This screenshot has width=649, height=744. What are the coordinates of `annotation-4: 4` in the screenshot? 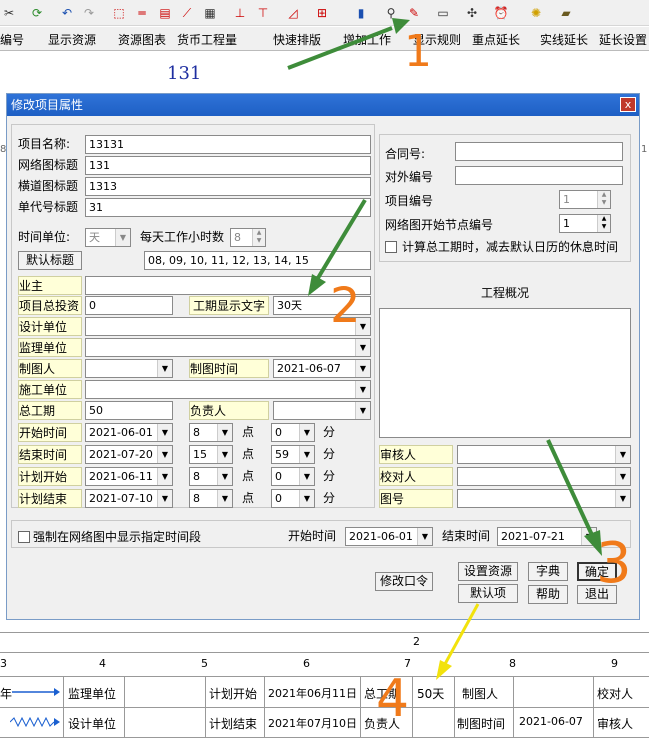 It's located at (392, 699).